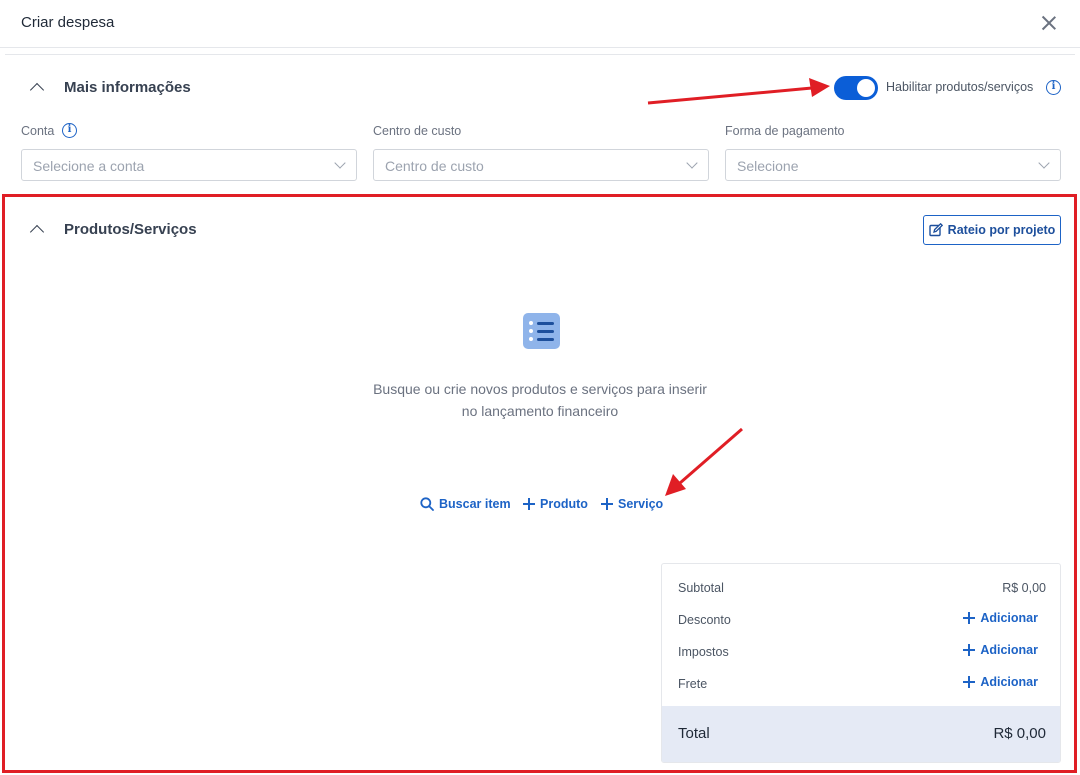  I want to click on search-icon, so click(427, 504).